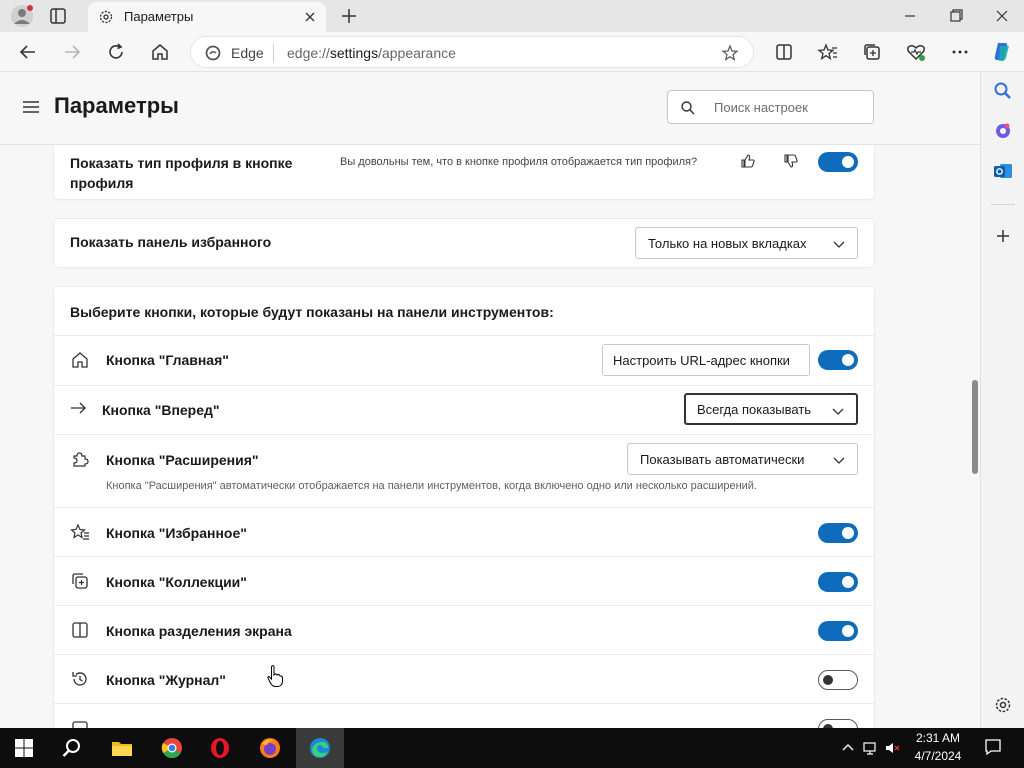  Describe the element at coordinates (701, 360) in the screenshot. I see `set-home-url-label: Настроить URL-адрес кнопки` at that location.